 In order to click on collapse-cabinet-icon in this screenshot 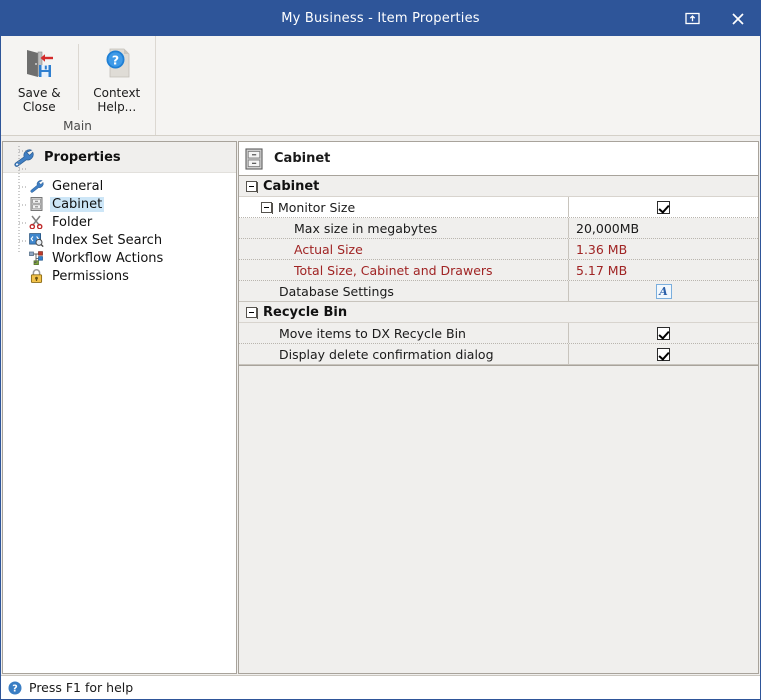, I will do `click(252, 186)`.